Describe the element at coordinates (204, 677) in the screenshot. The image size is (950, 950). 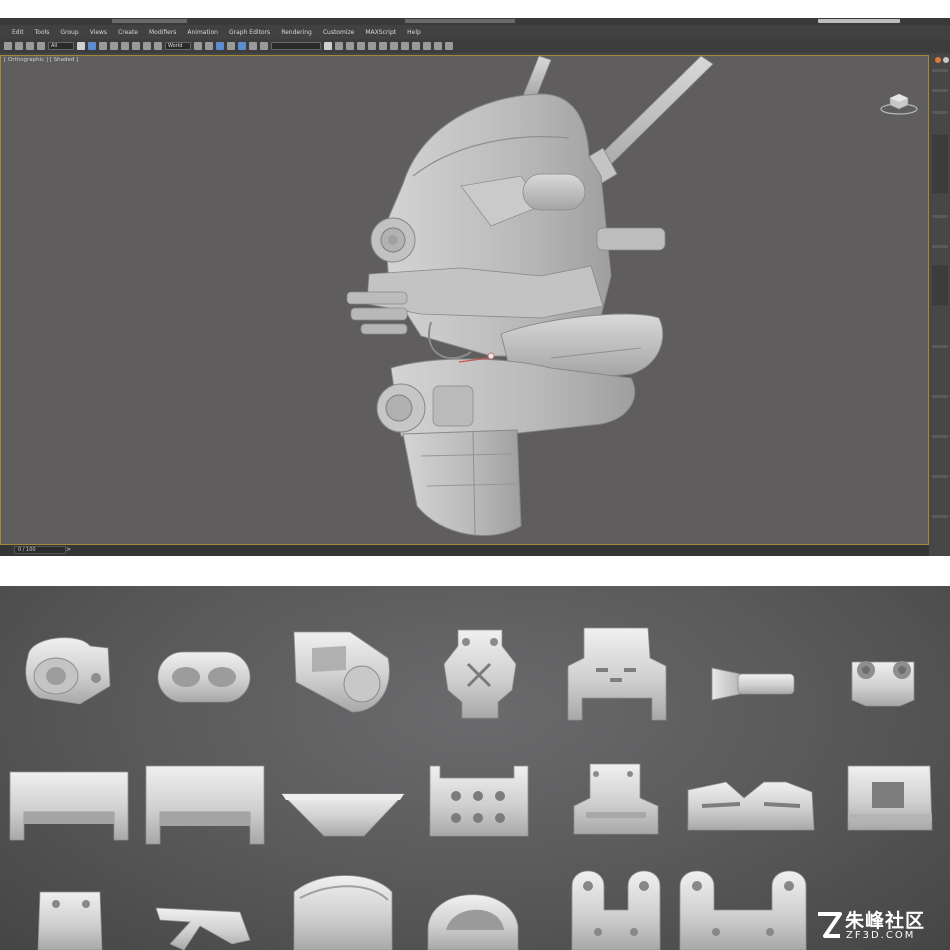
I see `link-part` at that location.